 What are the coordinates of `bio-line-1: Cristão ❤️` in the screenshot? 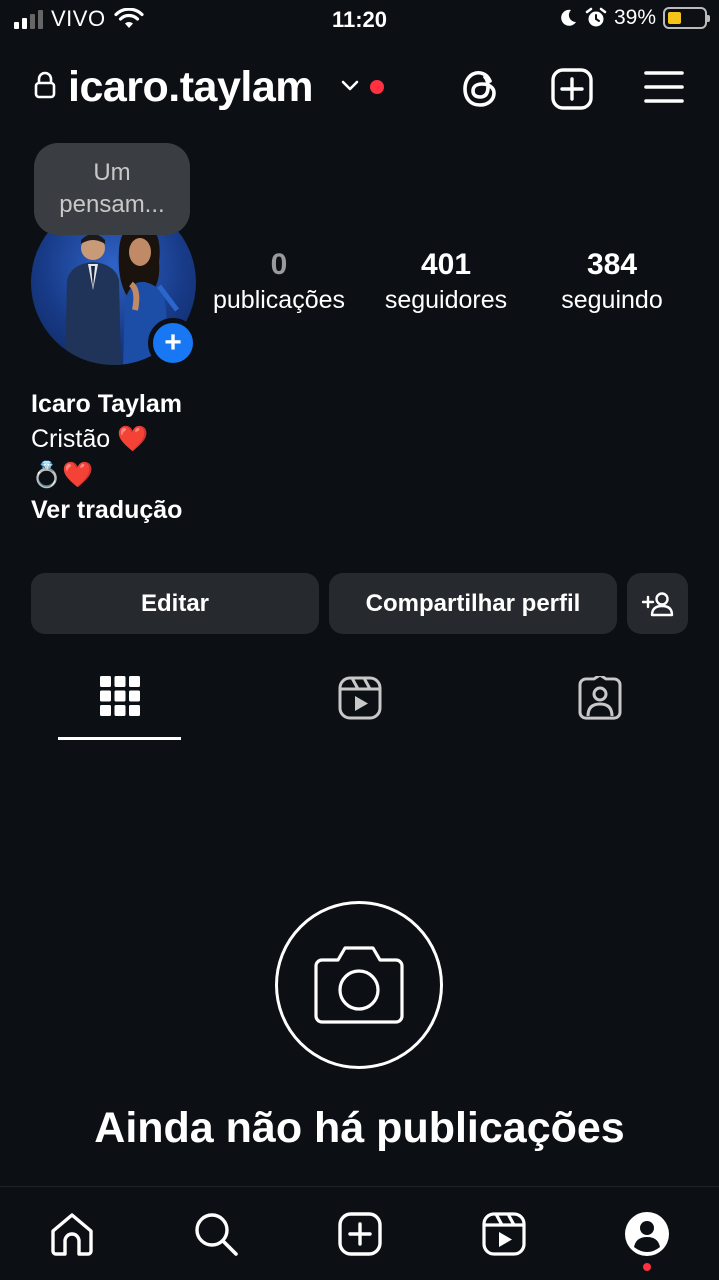 It's located at (90, 439).